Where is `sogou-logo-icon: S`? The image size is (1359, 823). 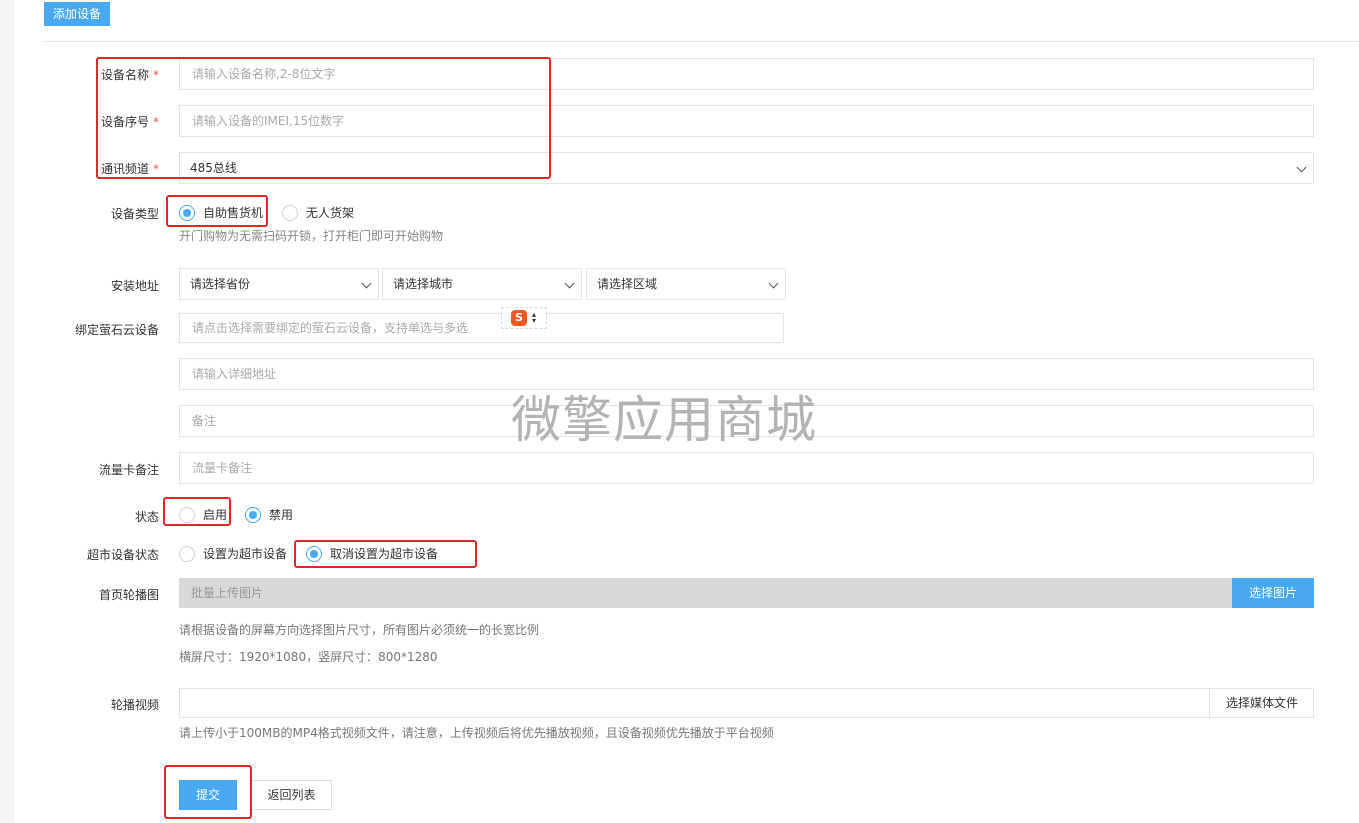 sogou-logo-icon: S is located at coordinates (519, 318).